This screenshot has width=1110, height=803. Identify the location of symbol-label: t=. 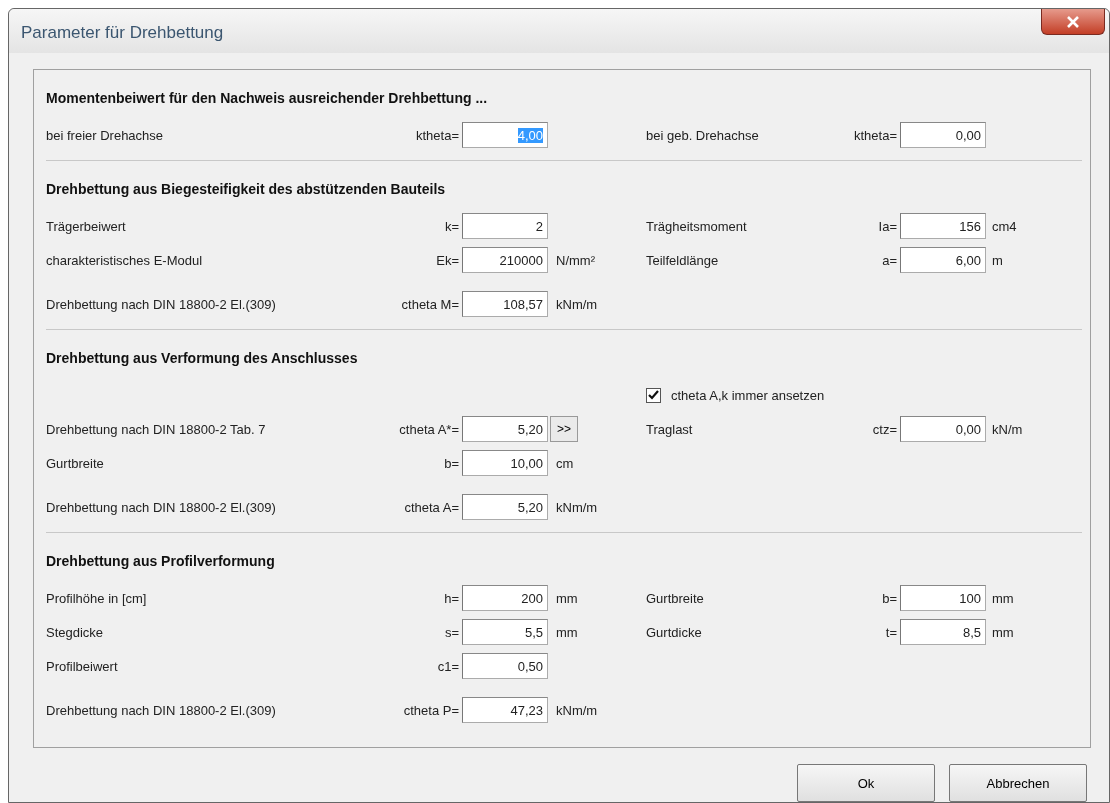
(891, 632).